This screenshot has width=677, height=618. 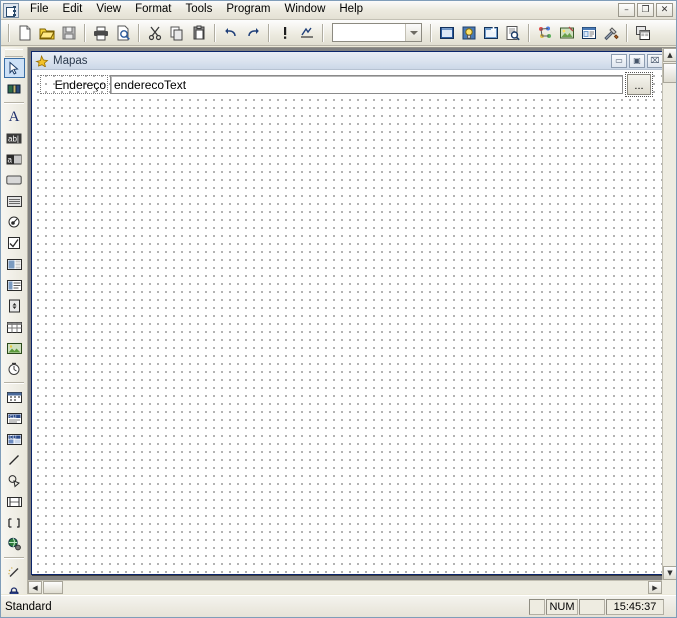 What do you see at coordinates (14, 285) in the screenshot?
I see `list-box-tool` at bounding box center [14, 285].